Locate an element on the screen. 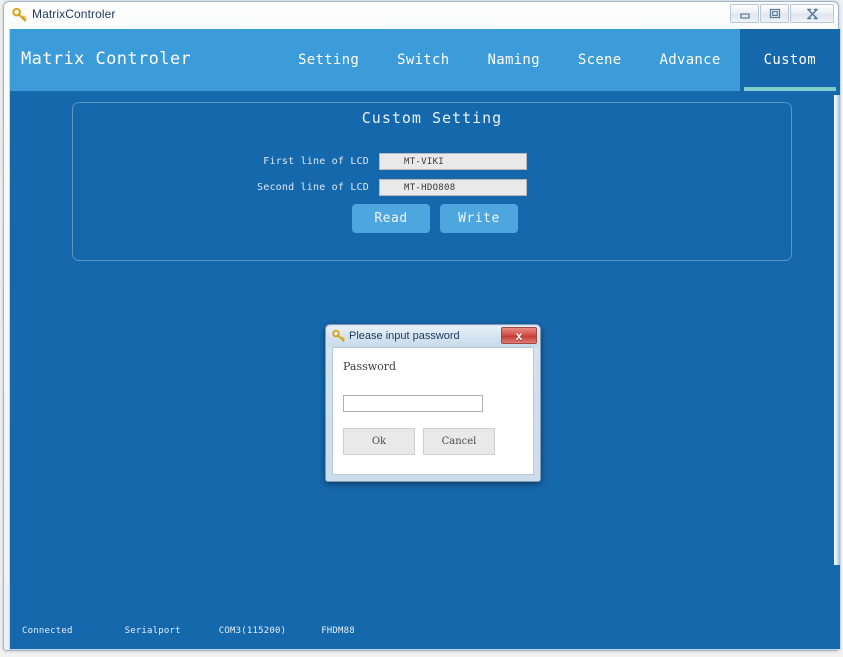 This screenshot has width=843, height=657. minimize-button is located at coordinates (744, 13).